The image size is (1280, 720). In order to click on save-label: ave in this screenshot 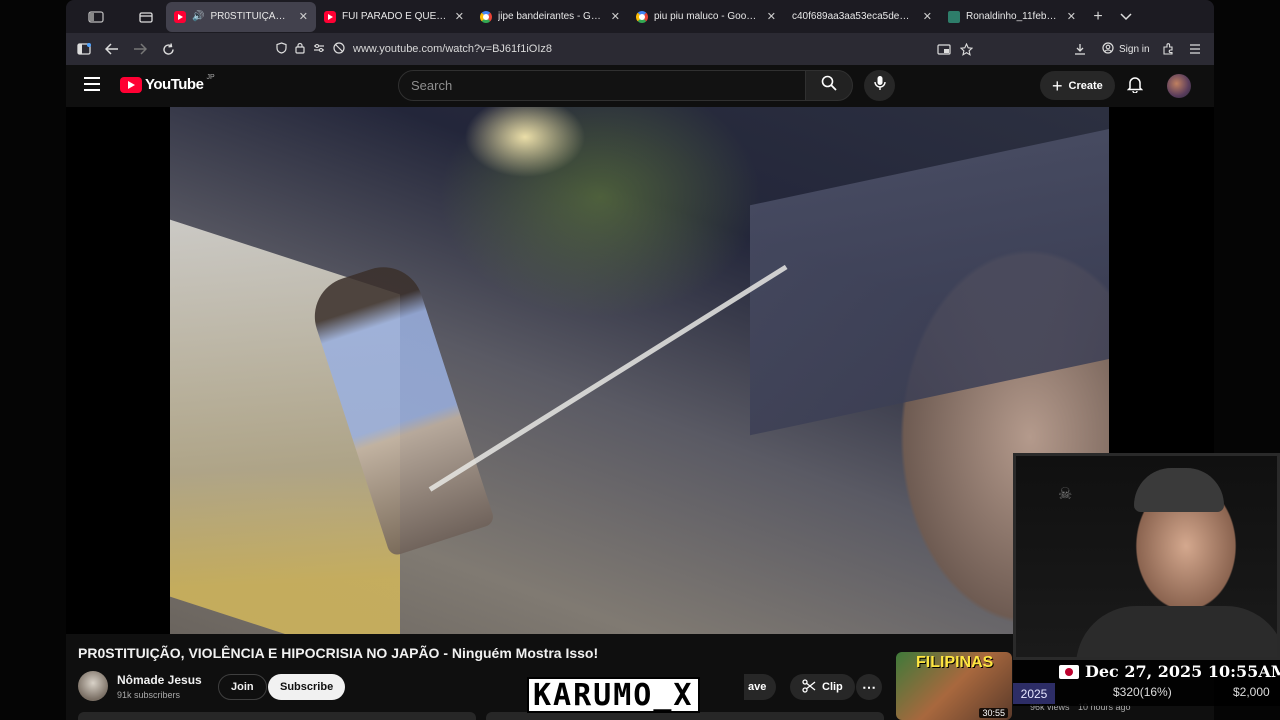, I will do `click(757, 687)`.